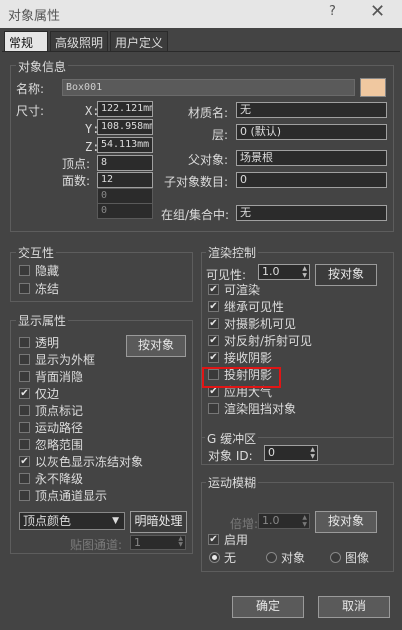 The image size is (402, 630). What do you see at coordinates (311, 180) in the screenshot?
I see `children-count-field: 0` at bounding box center [311, 180].